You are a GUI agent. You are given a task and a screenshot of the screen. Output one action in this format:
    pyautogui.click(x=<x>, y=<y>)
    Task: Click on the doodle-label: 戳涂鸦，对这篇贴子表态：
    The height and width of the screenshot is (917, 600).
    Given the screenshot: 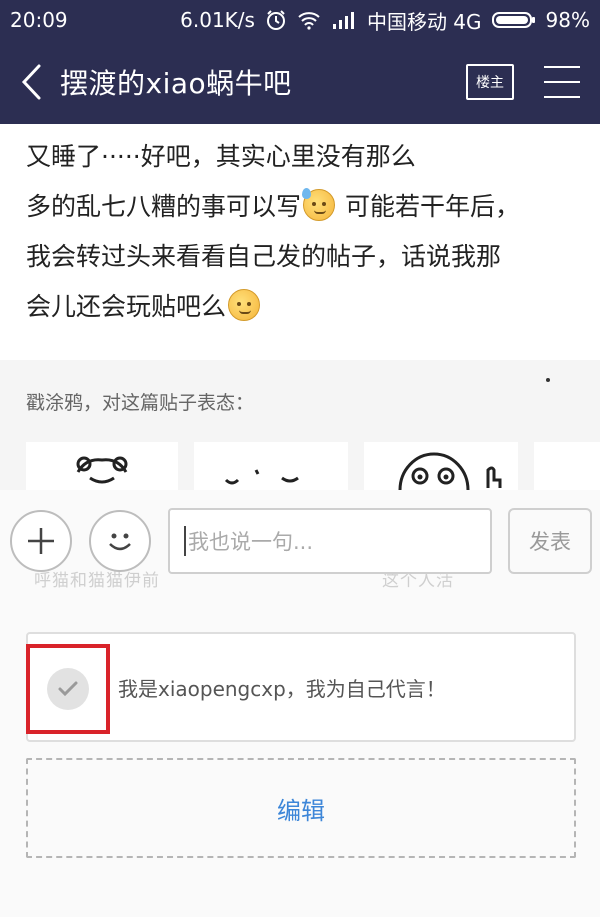 What is the action you would take?
    pyautogui.click(x=140, y=403)
    